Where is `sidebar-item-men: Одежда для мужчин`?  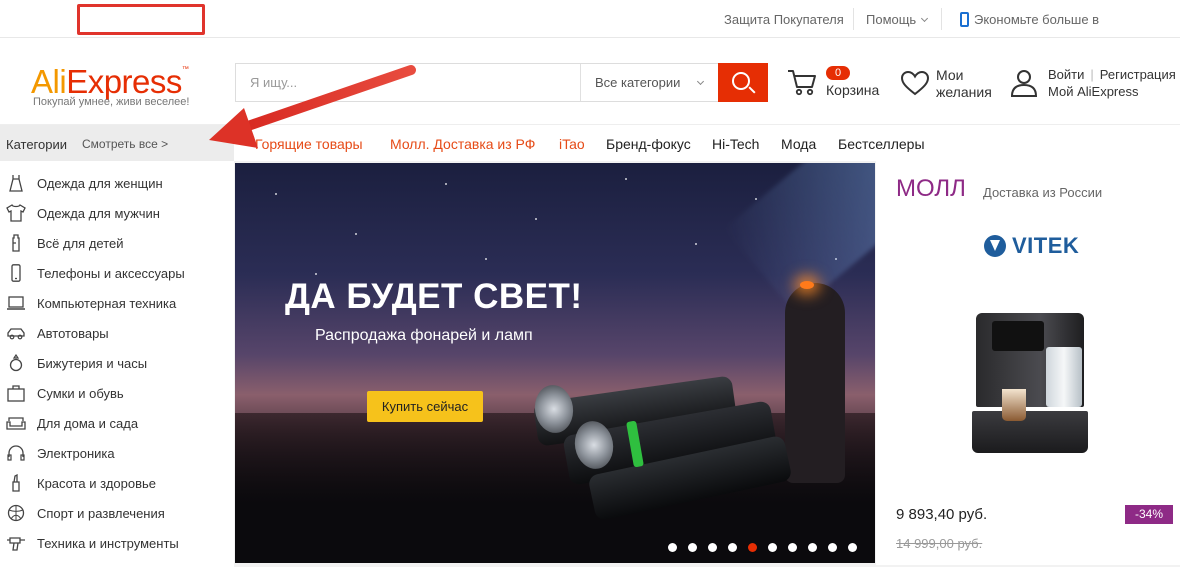 sidebar-item-men: Одежда для мужчин is located at coordinates (117, 213).